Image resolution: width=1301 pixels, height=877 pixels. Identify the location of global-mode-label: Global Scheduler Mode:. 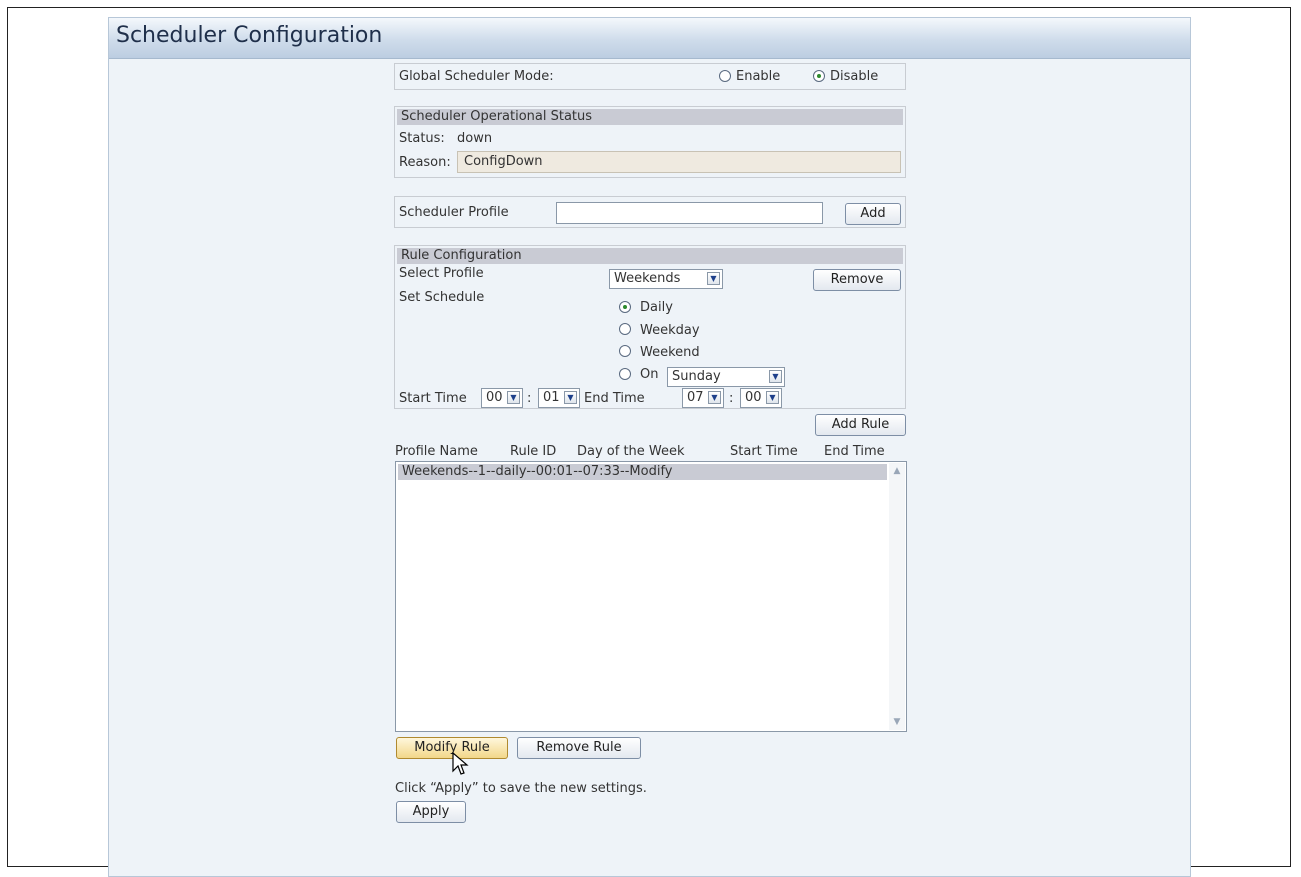
(476, 76).